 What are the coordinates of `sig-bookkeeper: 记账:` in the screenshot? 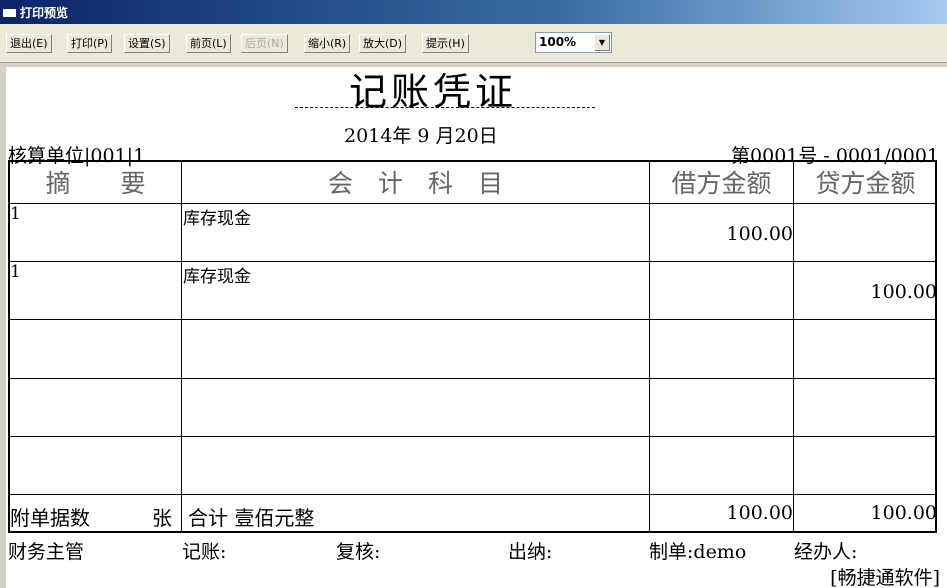 It's located at (204, 552).